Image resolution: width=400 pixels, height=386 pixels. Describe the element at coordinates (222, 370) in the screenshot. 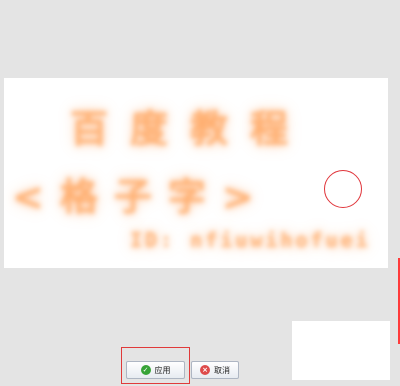

I see `cancel-button-label: 取消` at that location.